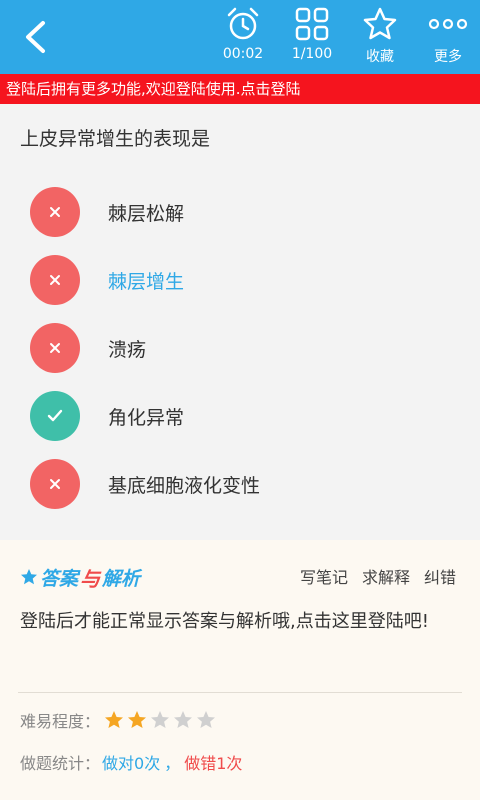  I want to click on answer-title-part2: 与, so click(90, 578).